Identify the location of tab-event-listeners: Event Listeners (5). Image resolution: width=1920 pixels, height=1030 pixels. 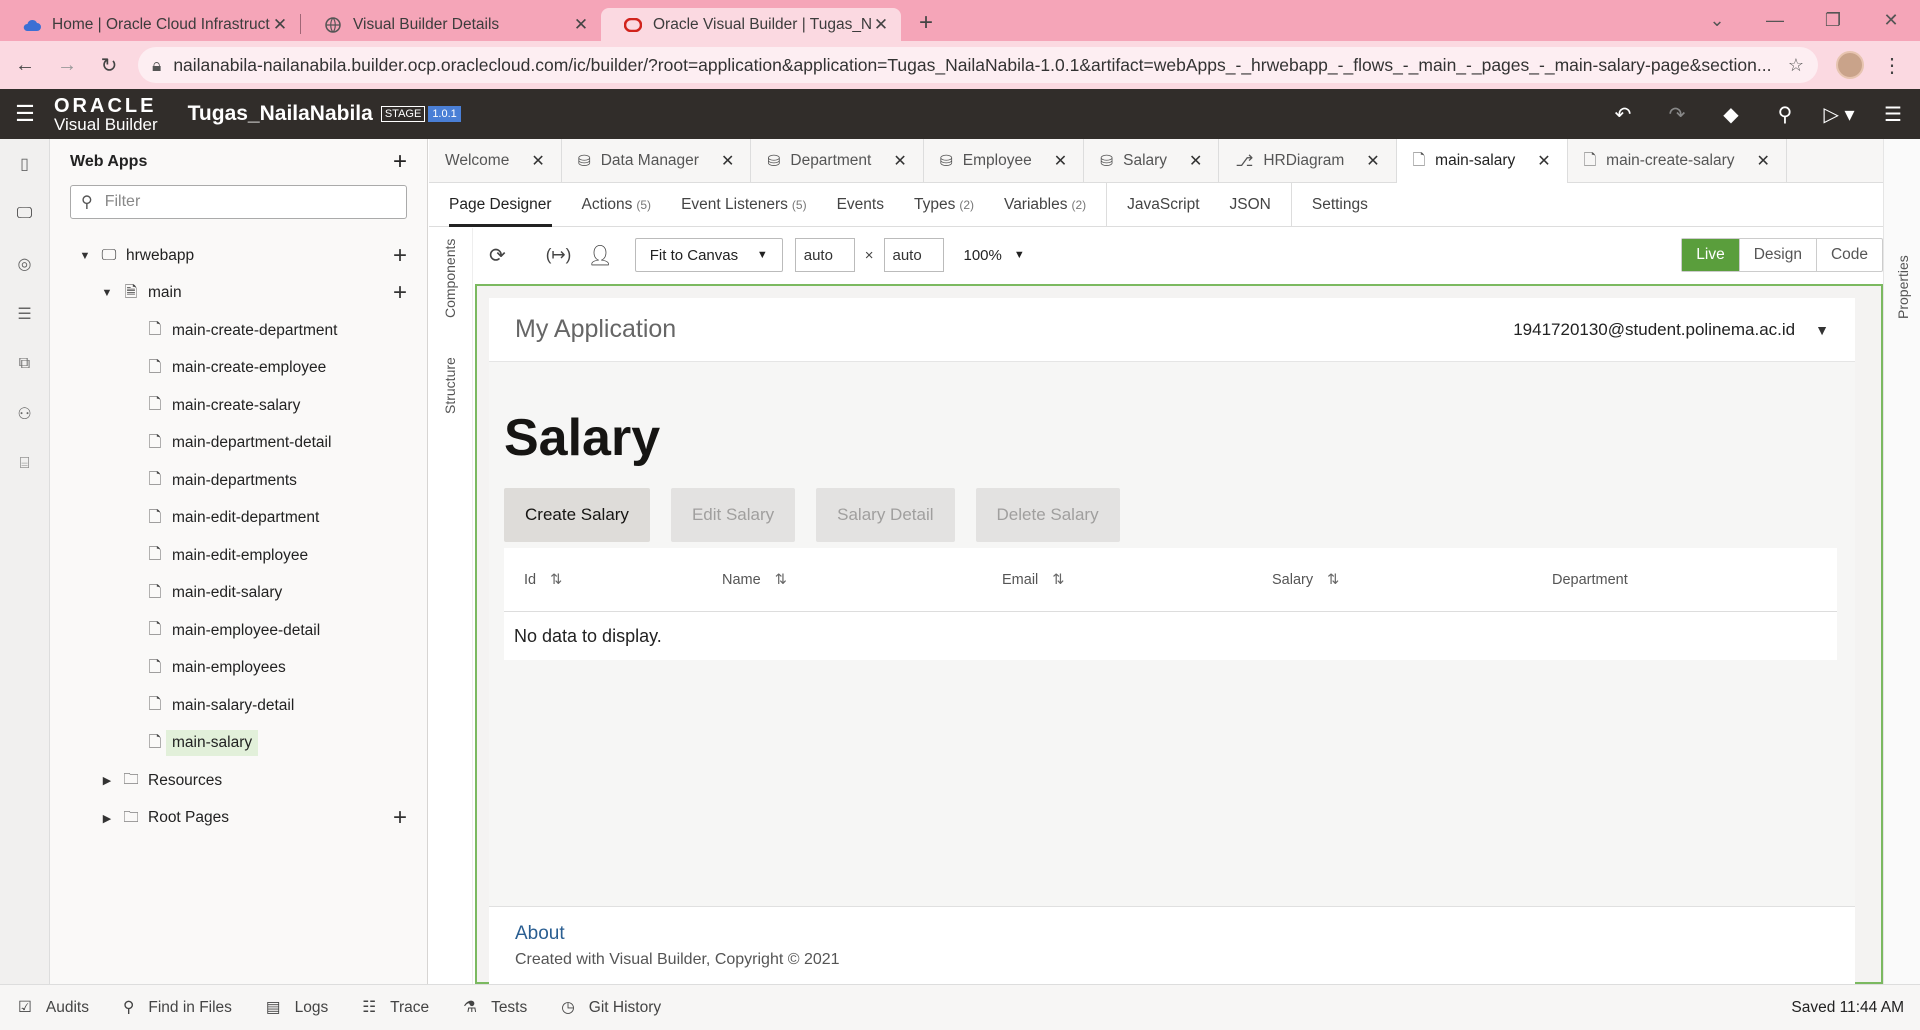
(744, 205).